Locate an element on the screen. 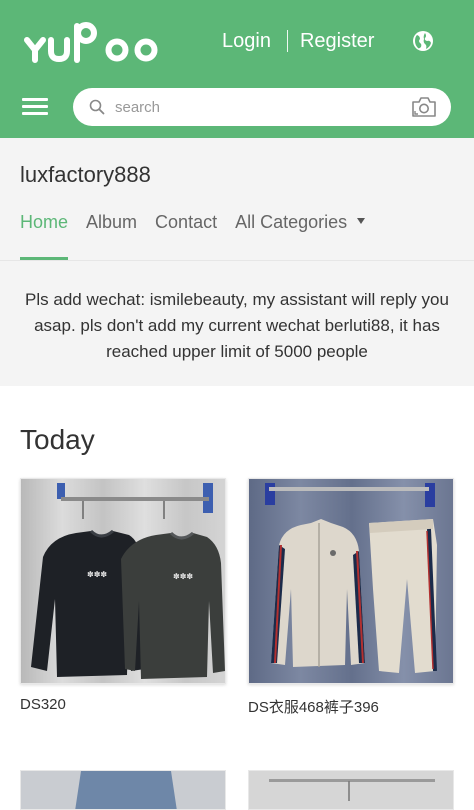 Image resolution: width=474 pixels, height=810 pixels. store-tabs: Home Album Contact All Categories is located at coordinates (201, 236).